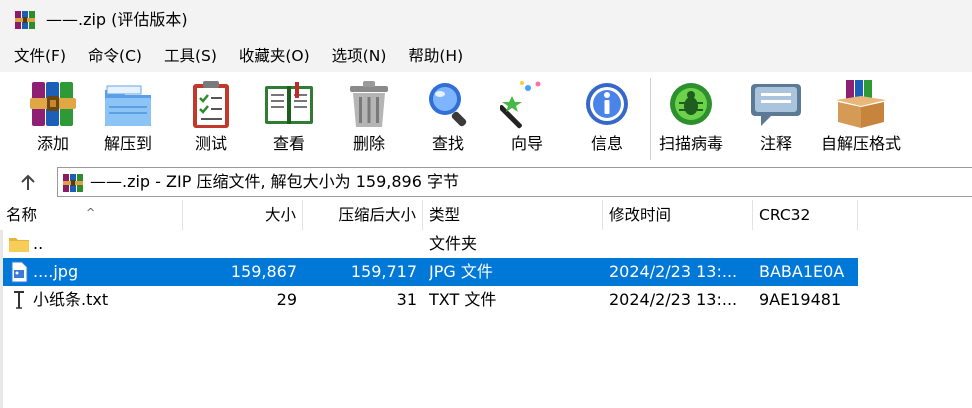  I want to click on up-folder-button, so click(28, 183).